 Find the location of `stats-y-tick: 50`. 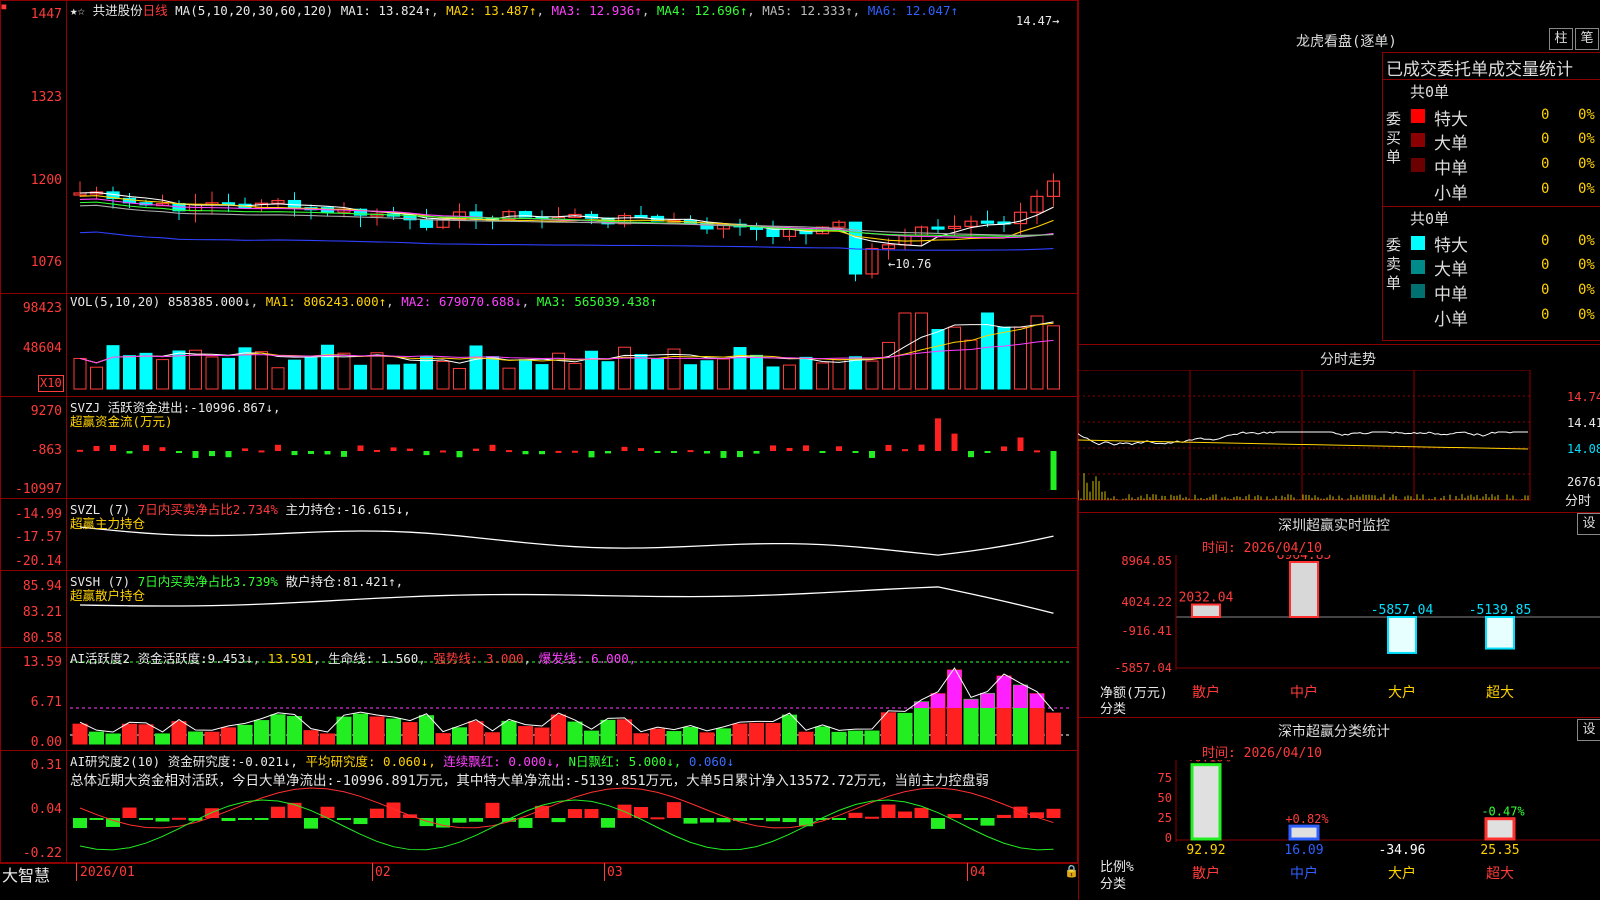

stats-y-tick: 50 is located at coordinates (1165, 798).